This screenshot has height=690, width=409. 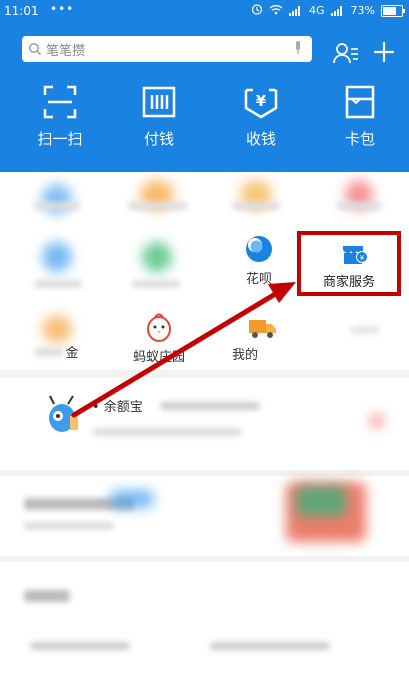 I want to click on quick-action-label: 收钱, so click(x=260, y=139).